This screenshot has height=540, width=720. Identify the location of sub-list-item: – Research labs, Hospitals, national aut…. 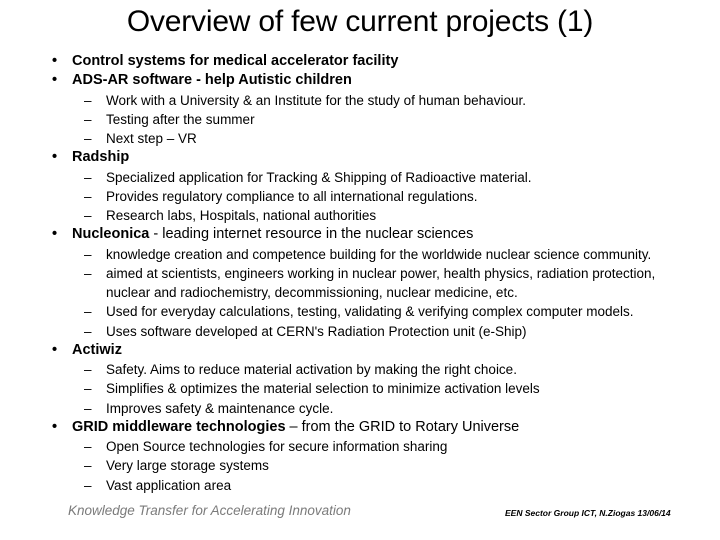
(383, 215).